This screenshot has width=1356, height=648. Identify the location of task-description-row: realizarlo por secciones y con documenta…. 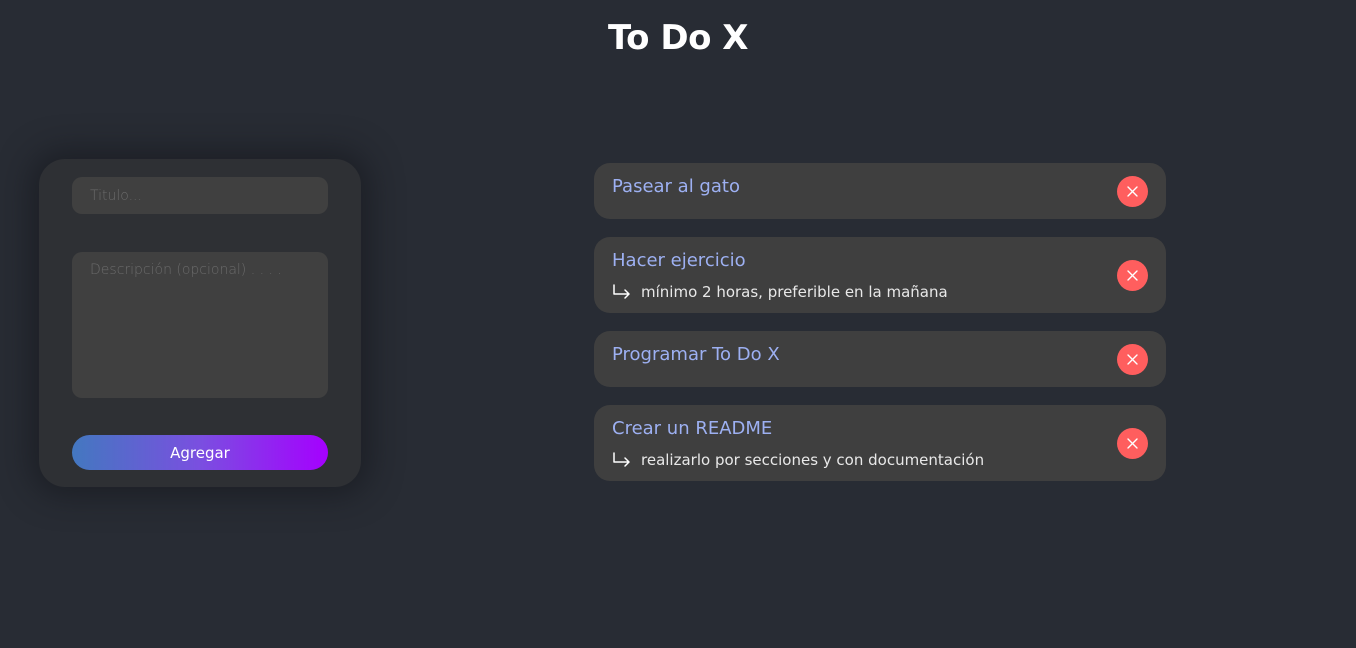
(854, 460).